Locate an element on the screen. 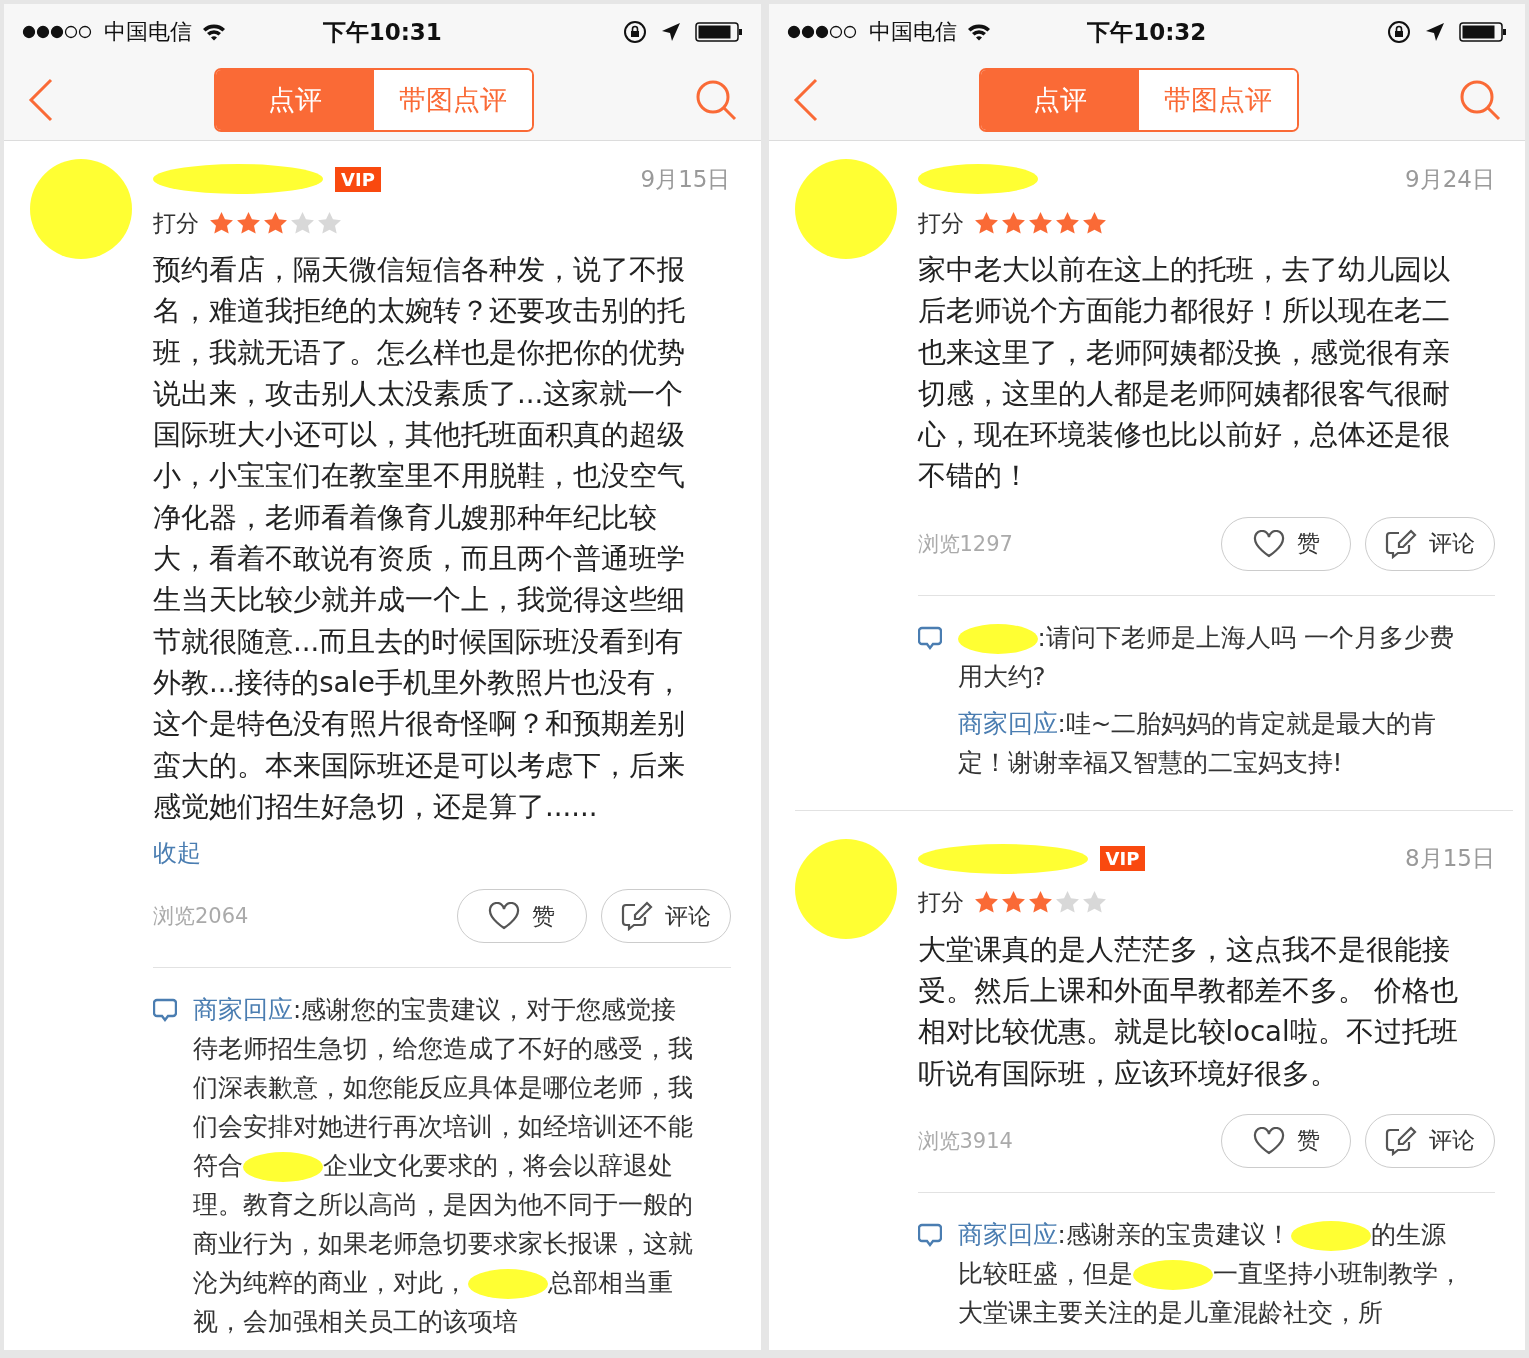  merchant-reply: 商家回应:哇~二胎妈妈的肯定就是最大的肯定！谢谢幸福又智慧的二宝妈支持! is located at coordinates (1197, 743).